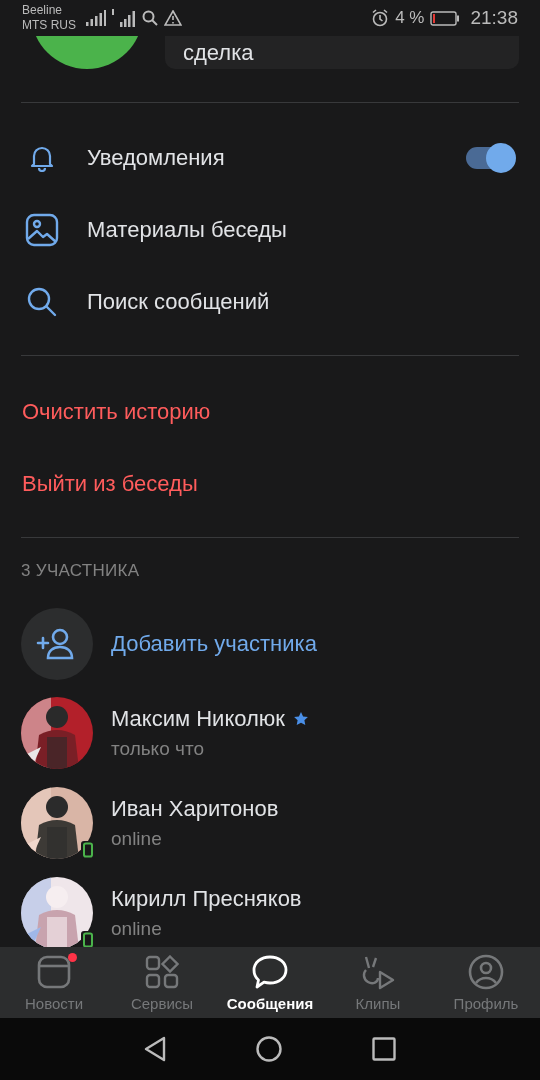 The height and width of the screenshot is (1080, 540). Describe the element at coordinates (494, 18) in the screenshot. I see `clock: 21:38` at that location.